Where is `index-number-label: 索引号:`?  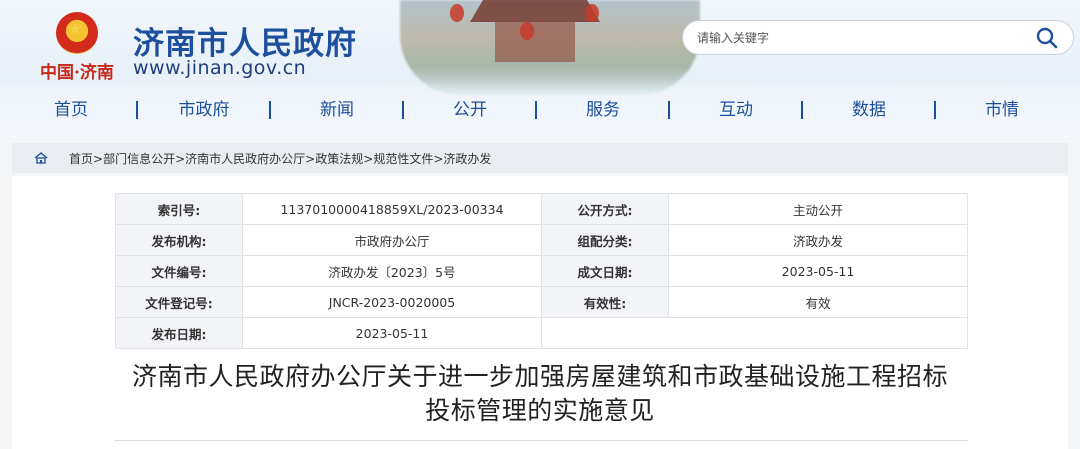
index-number-label: 索引号: is located at coordinates (179, 209).